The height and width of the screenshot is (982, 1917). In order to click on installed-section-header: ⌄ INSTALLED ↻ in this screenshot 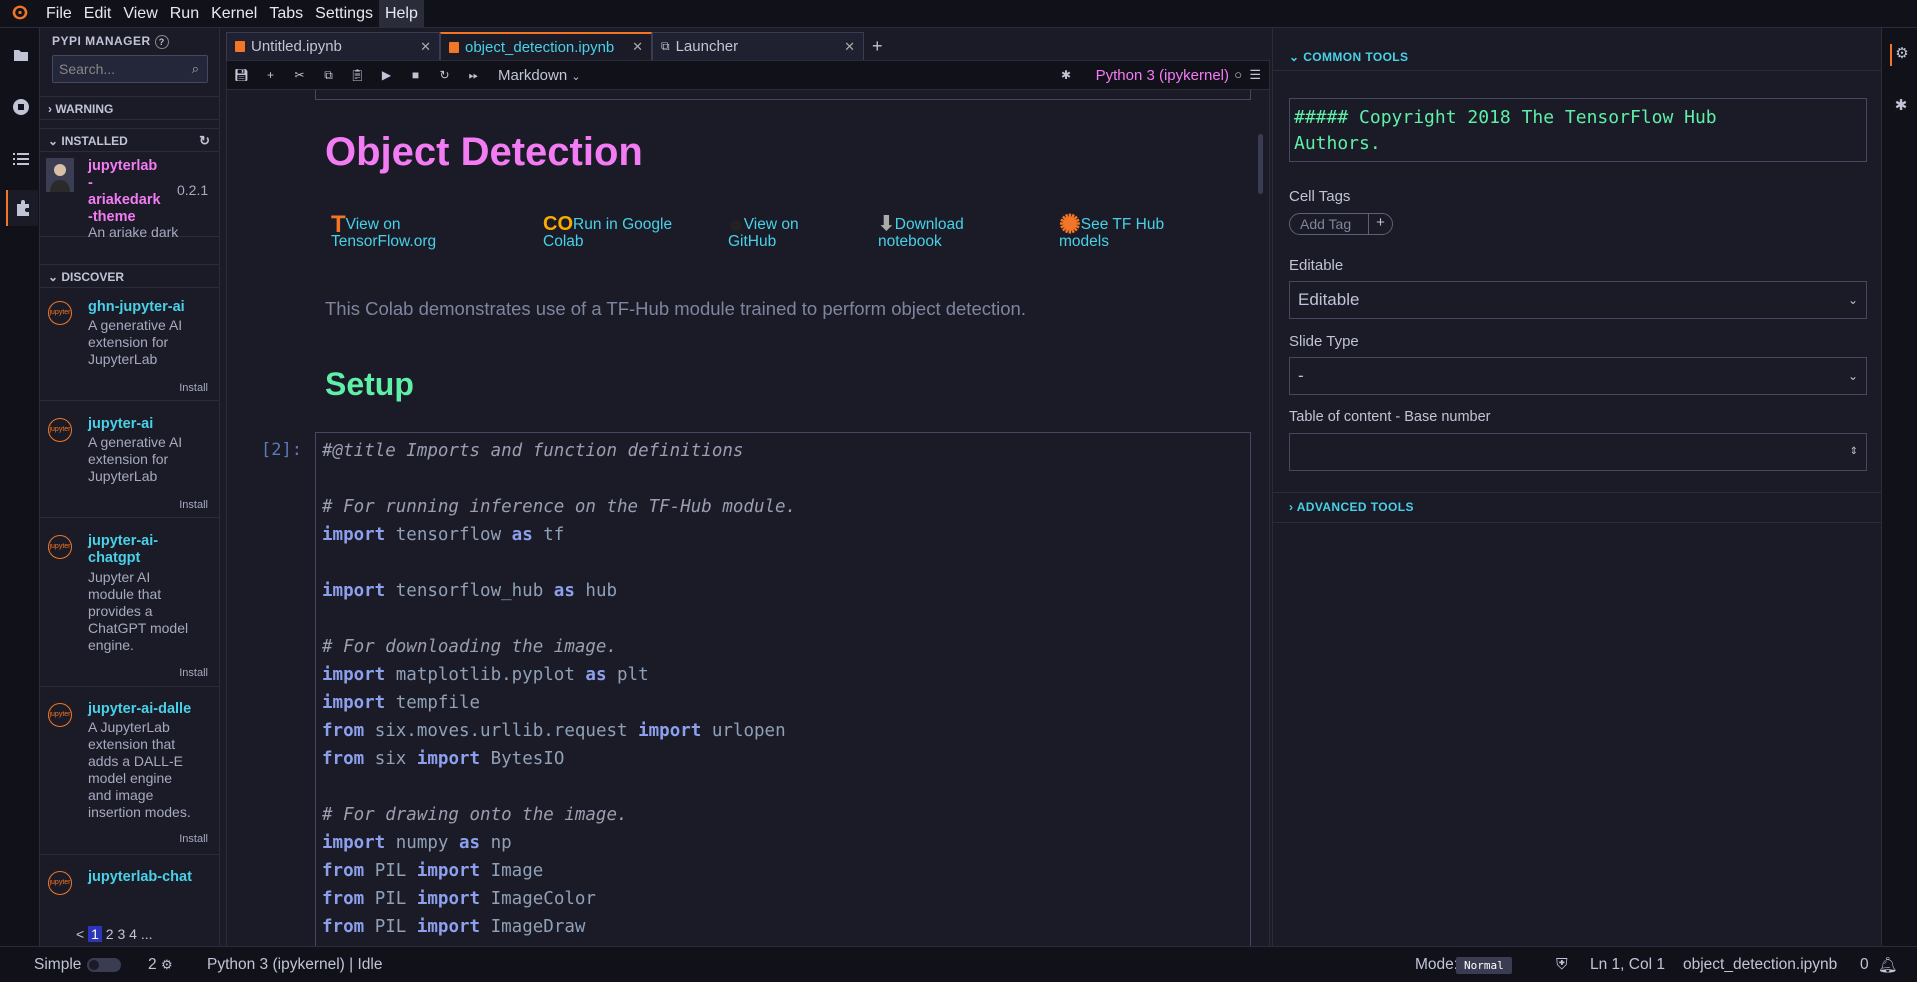, I will do `click(129, 140)`.